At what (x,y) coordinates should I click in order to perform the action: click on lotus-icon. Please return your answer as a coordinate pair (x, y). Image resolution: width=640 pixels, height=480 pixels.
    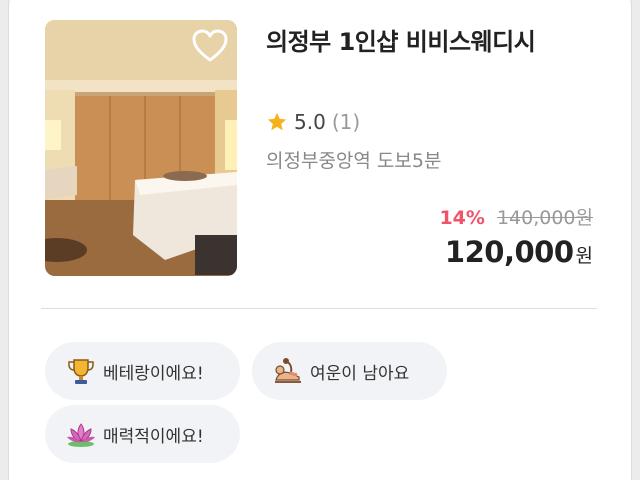
    Looking at the image, I should click on (81, 435).